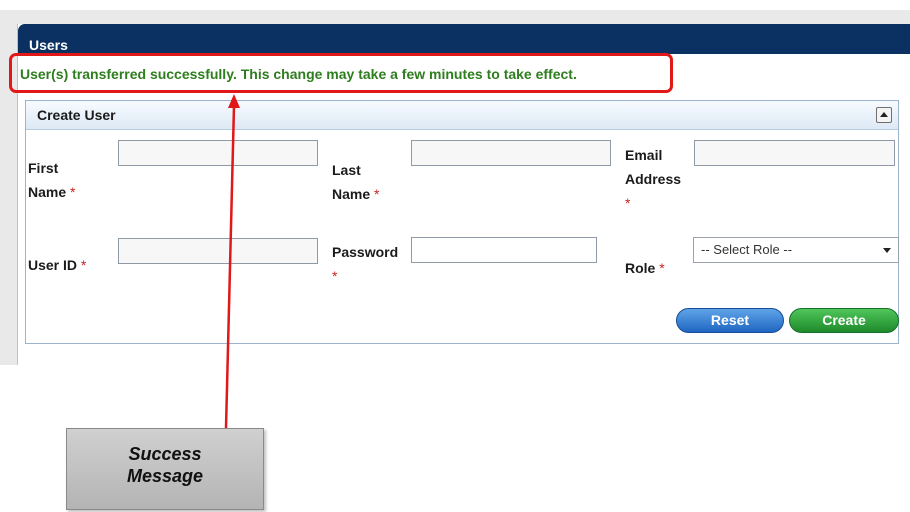 Image resolution: width=910 pixels, height=512 pixels. I want to click on annotation-box: Success Message, so click(165, 469).